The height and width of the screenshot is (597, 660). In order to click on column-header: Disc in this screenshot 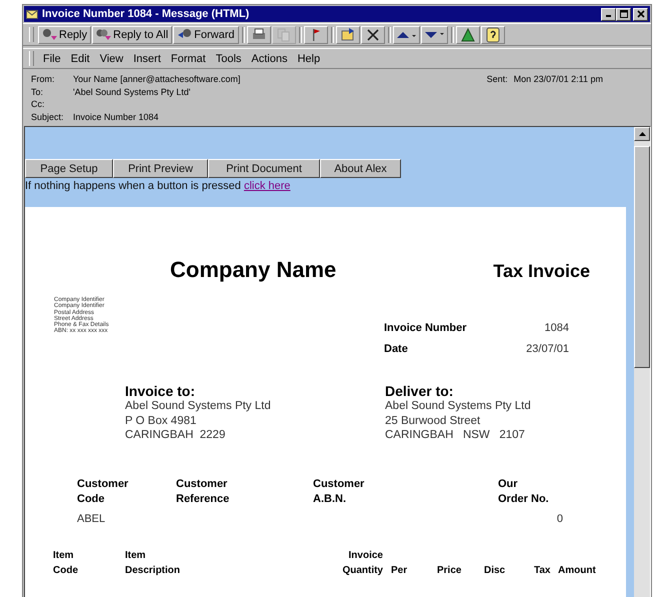, I will do `click(495, 571)`.